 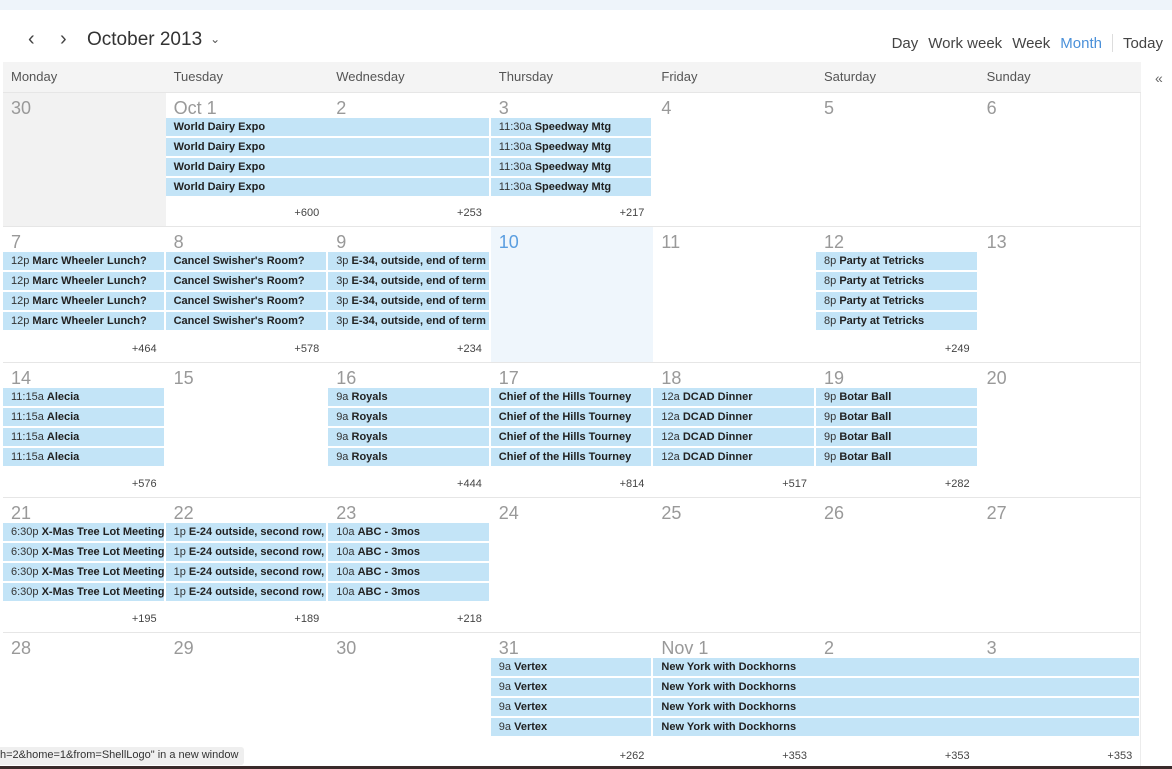 I want to click on more-events-link: +464, so click(x=144, y=349).